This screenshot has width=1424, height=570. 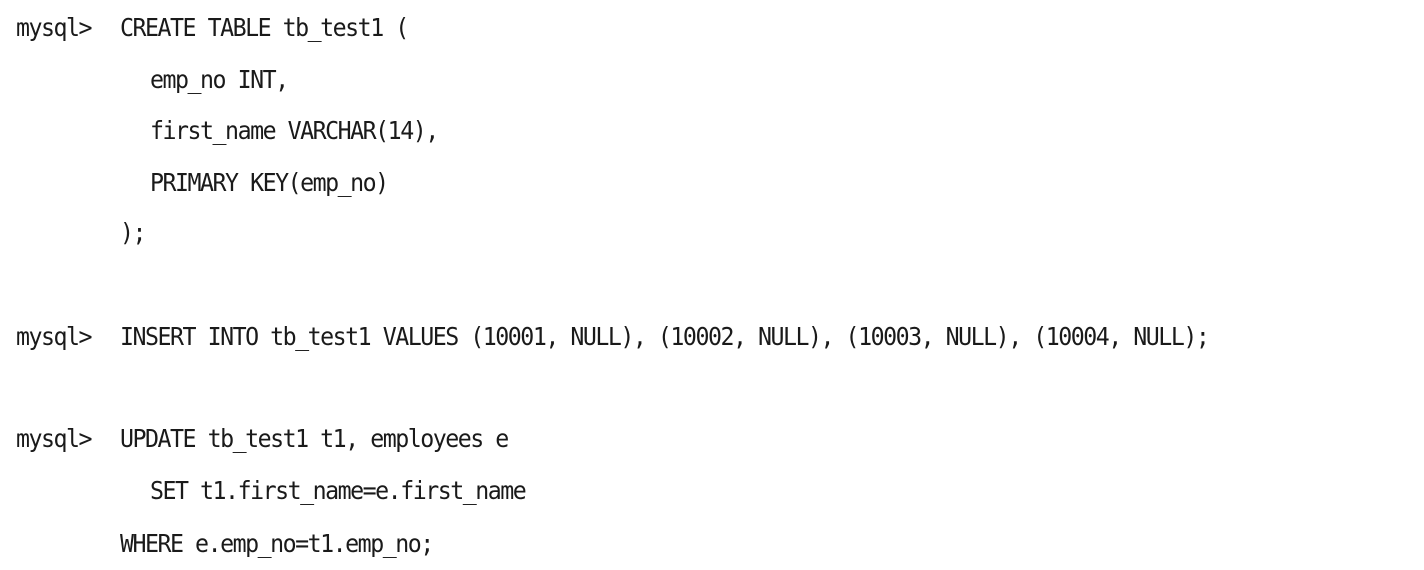 I want to click on create-table-line: CREATE TABLE tb_test1 (, so click(x=264, y=27).